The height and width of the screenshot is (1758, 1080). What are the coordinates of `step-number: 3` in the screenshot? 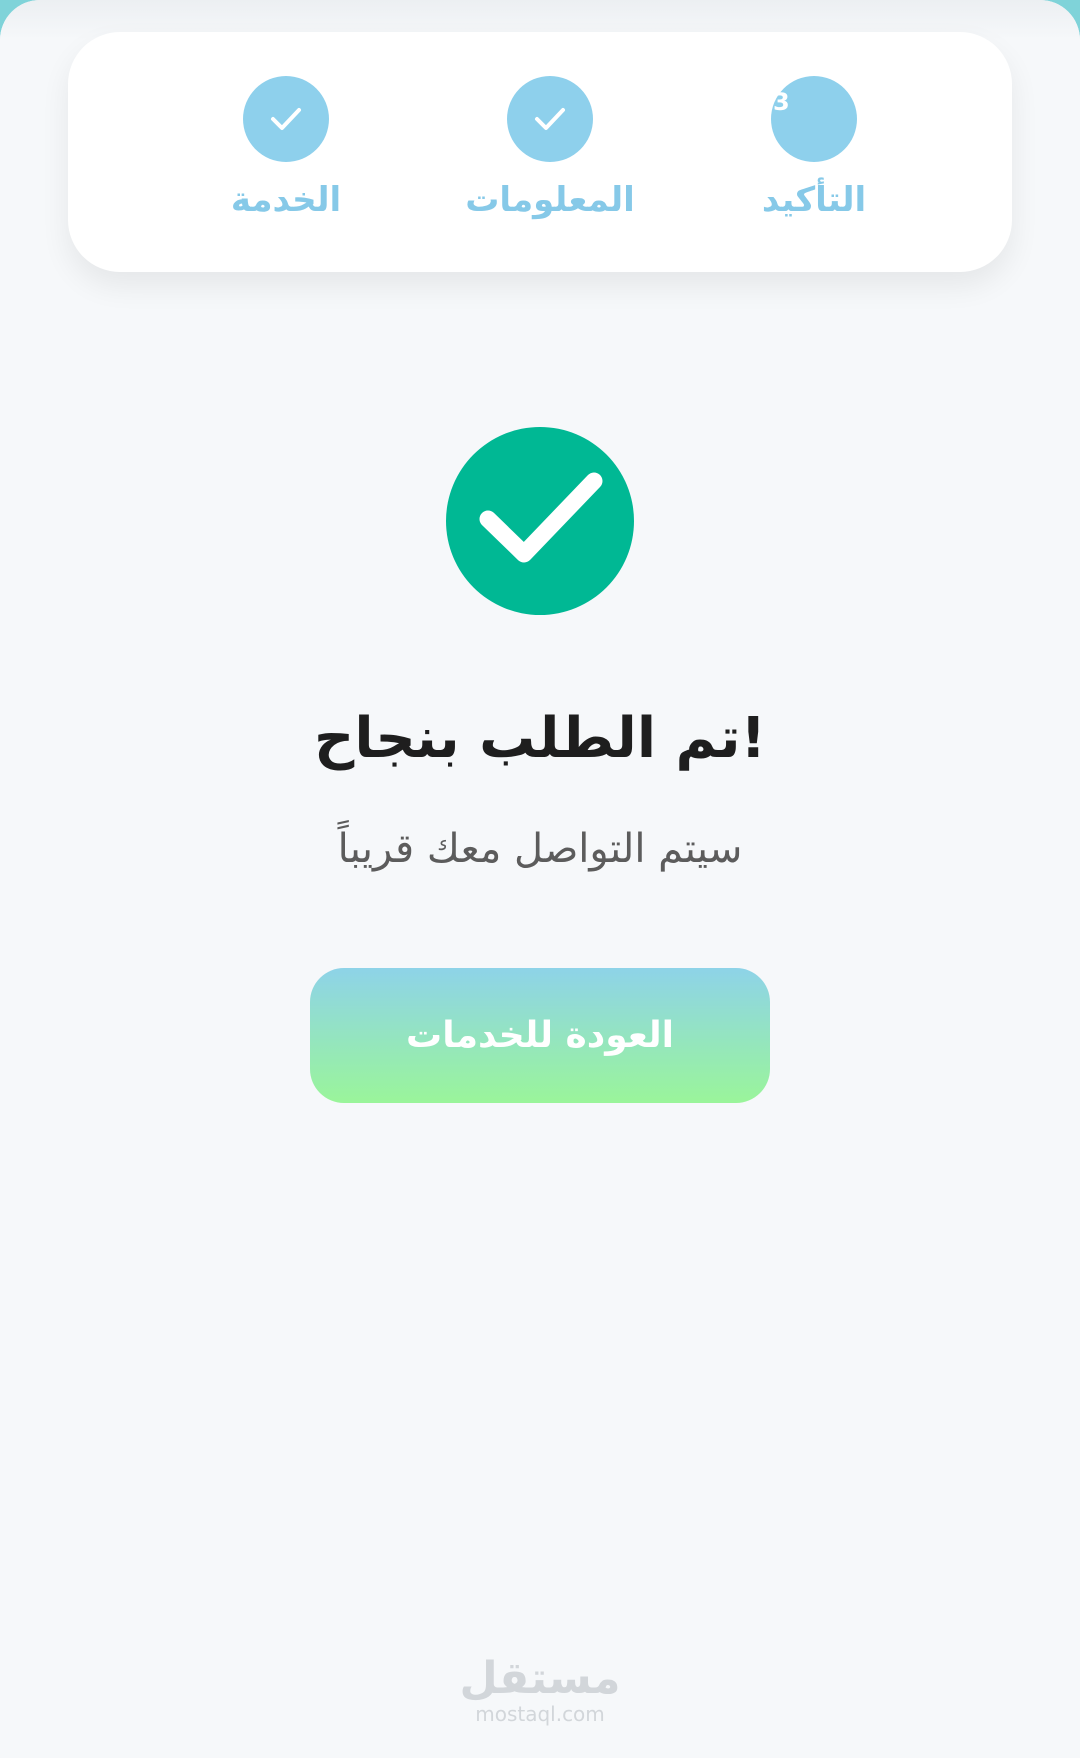 It's located at (781, 102).